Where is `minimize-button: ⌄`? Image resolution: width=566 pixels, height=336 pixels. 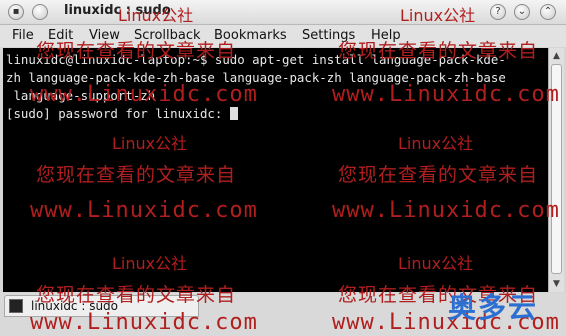
minimize-button: ⌄ is located at coordinates (522, 12).